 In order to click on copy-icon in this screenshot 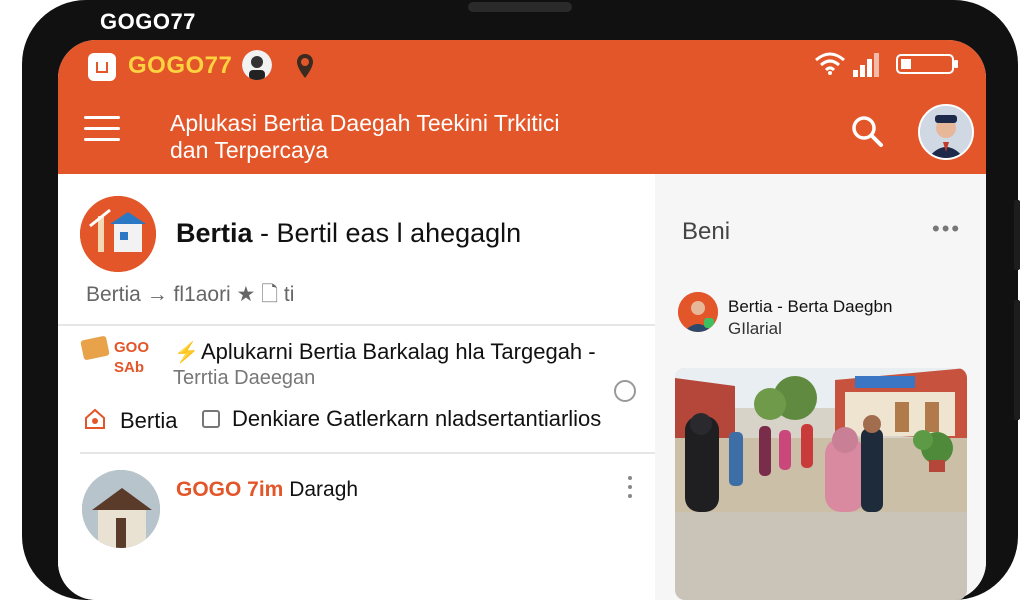, I will do `click(211, 419)`.